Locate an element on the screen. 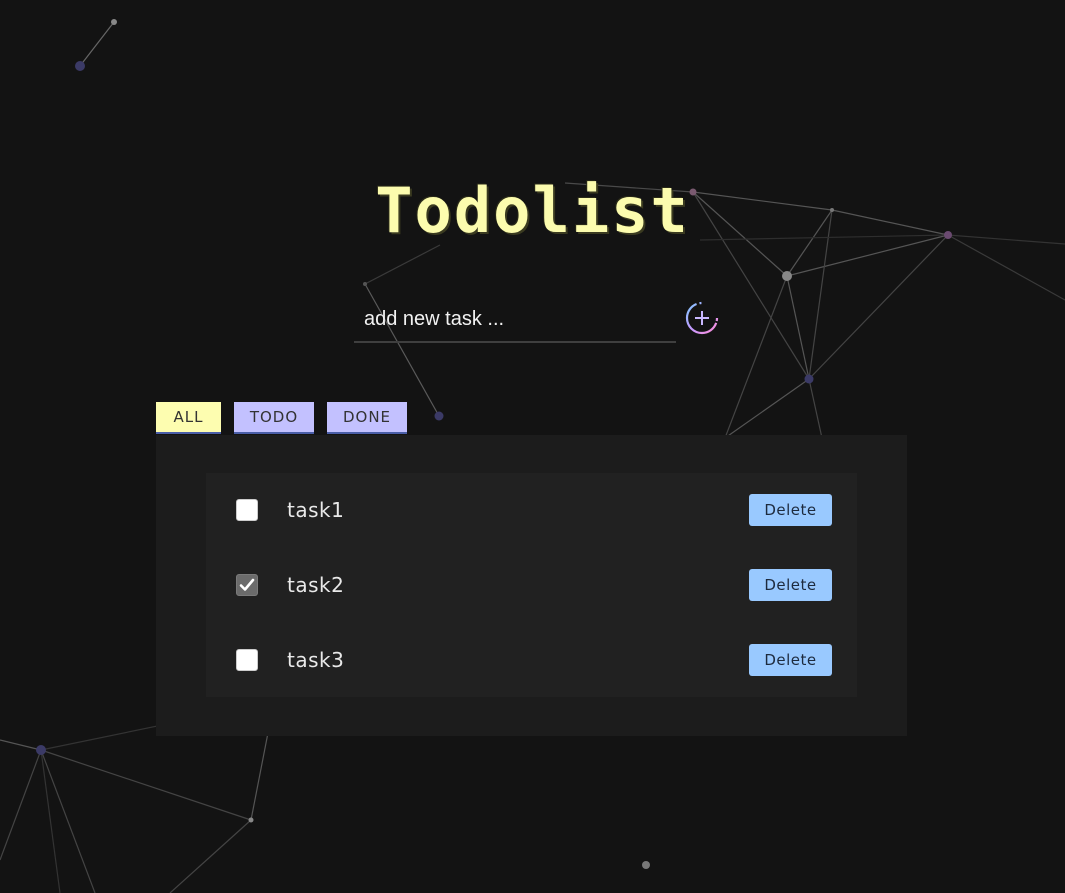  filter-tabs: ALL TODO DONE is located at coordinates (281, 418).